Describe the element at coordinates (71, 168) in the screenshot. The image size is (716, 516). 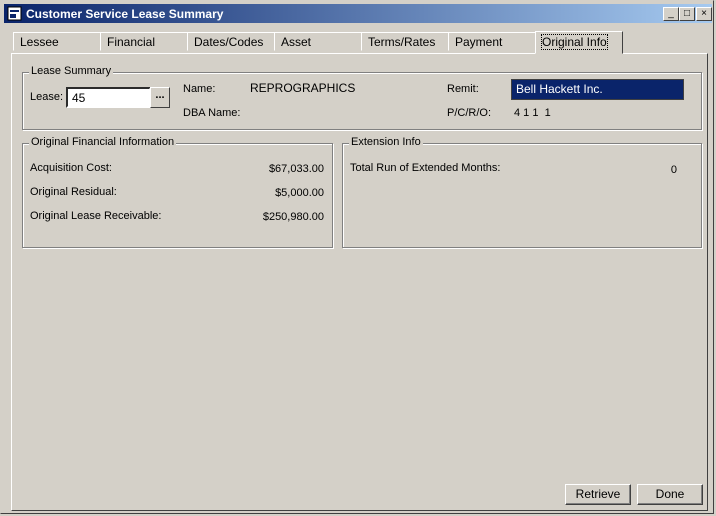
I see `acquisition-cost-label: Acquisition Cost:` at that location.